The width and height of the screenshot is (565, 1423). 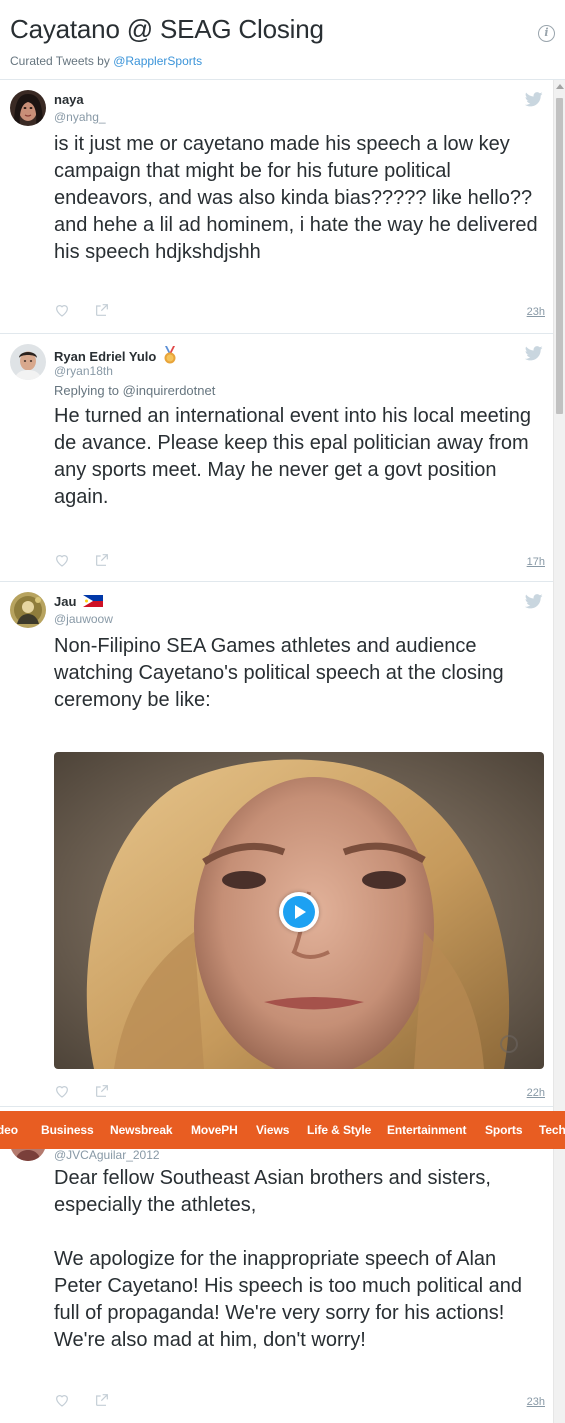 What do you see at coordinates (105, 356) in the screenshot?
I see `author-name-text: Ryan Edriel Yulo` at bounding box center [105, 356].